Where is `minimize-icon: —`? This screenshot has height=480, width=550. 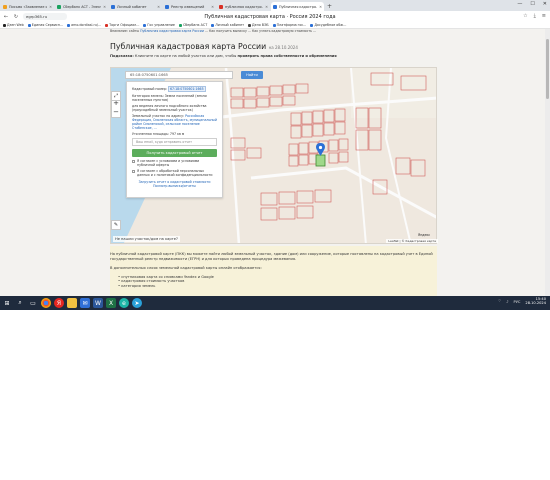 minimize-icon: — is located at coordinates (519, 4).